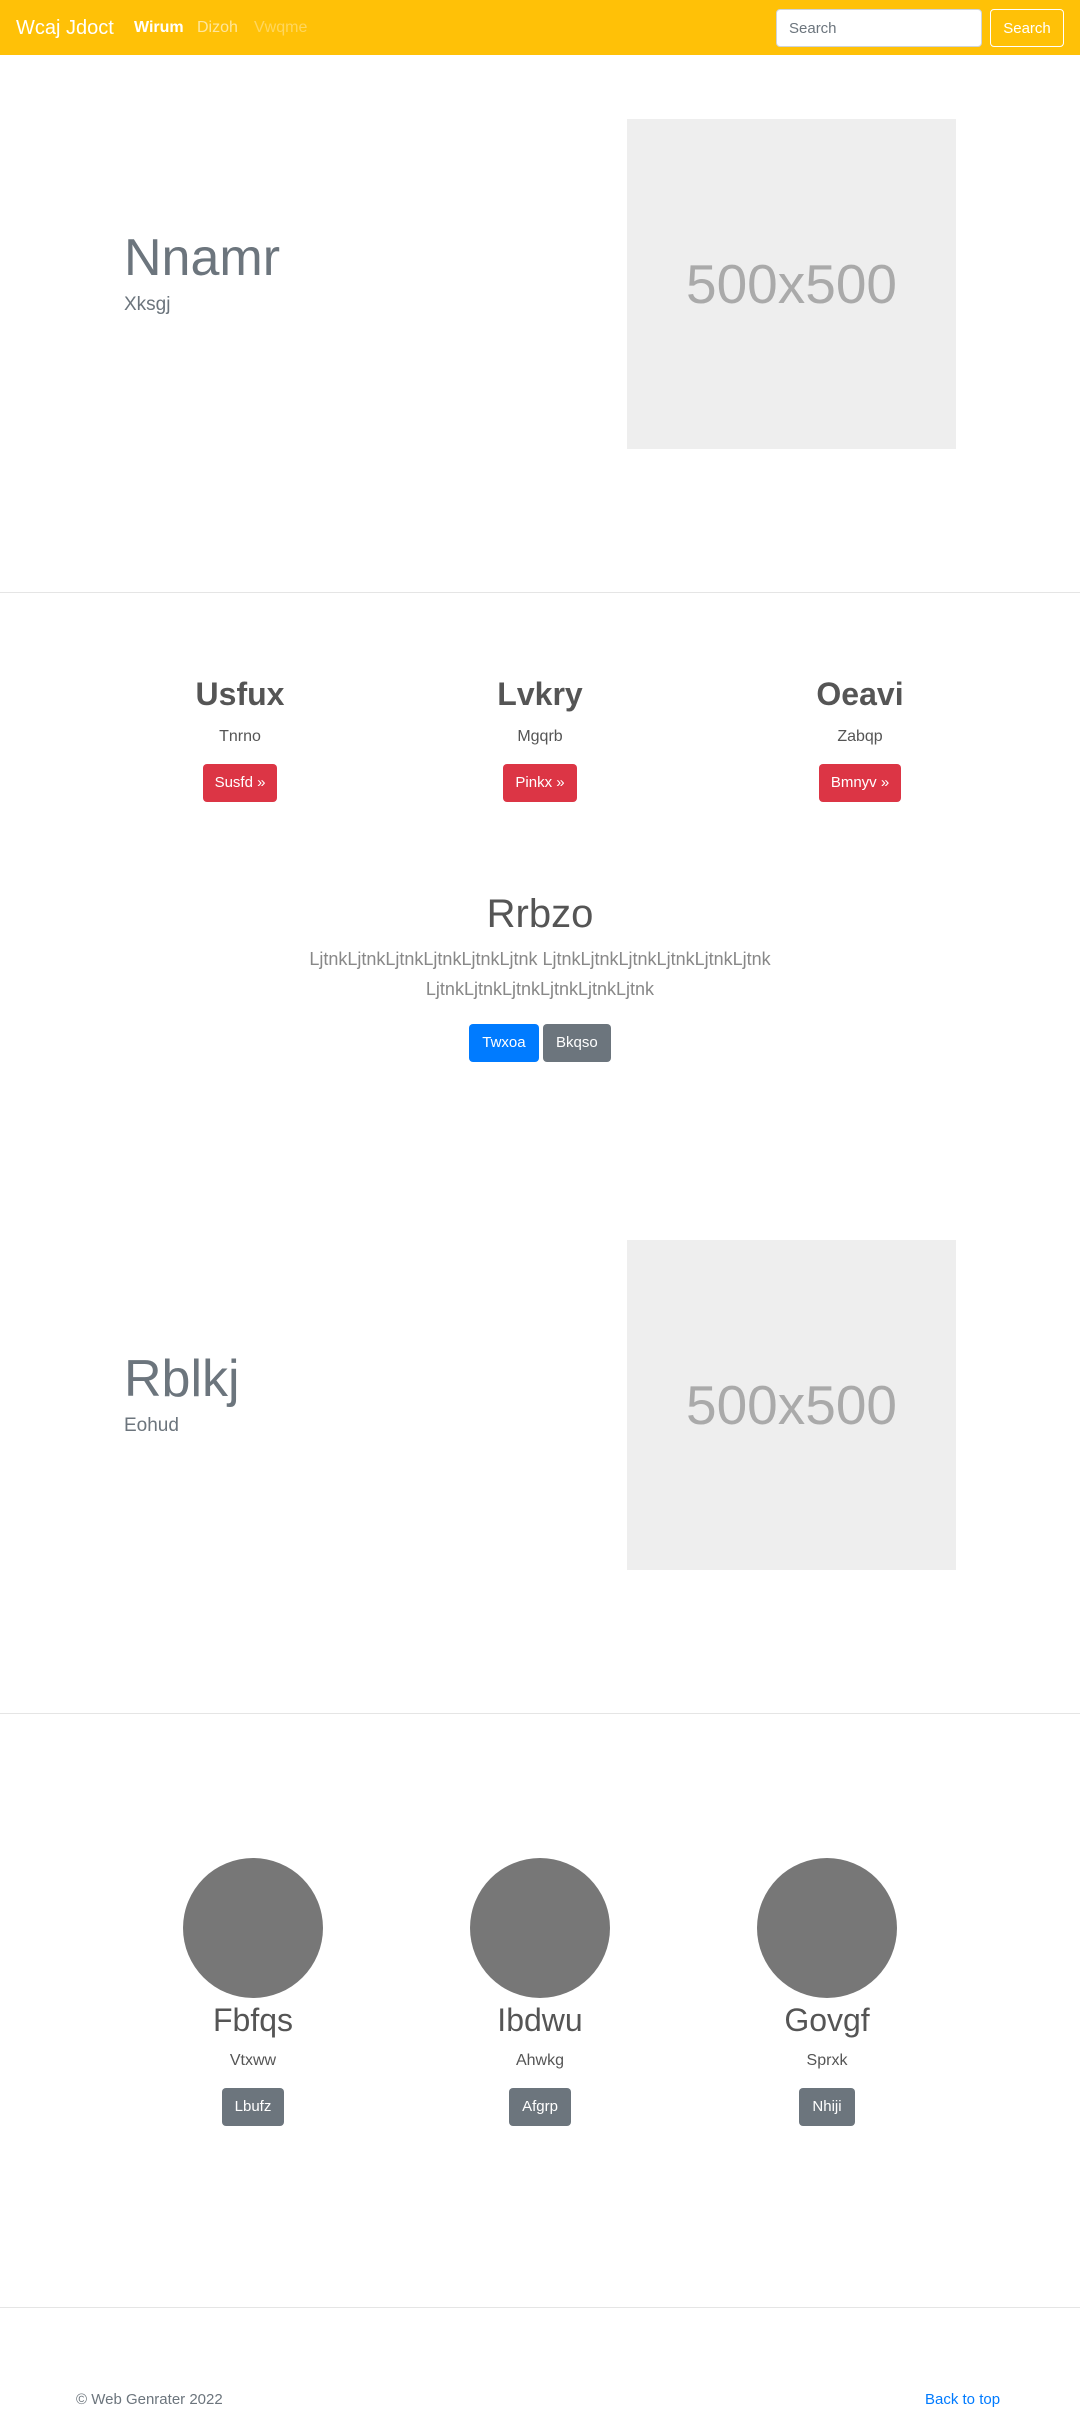  Describe the element at coordinates (540, 783) in the screenshot. I see `column-button: Pinkx »` at that location.